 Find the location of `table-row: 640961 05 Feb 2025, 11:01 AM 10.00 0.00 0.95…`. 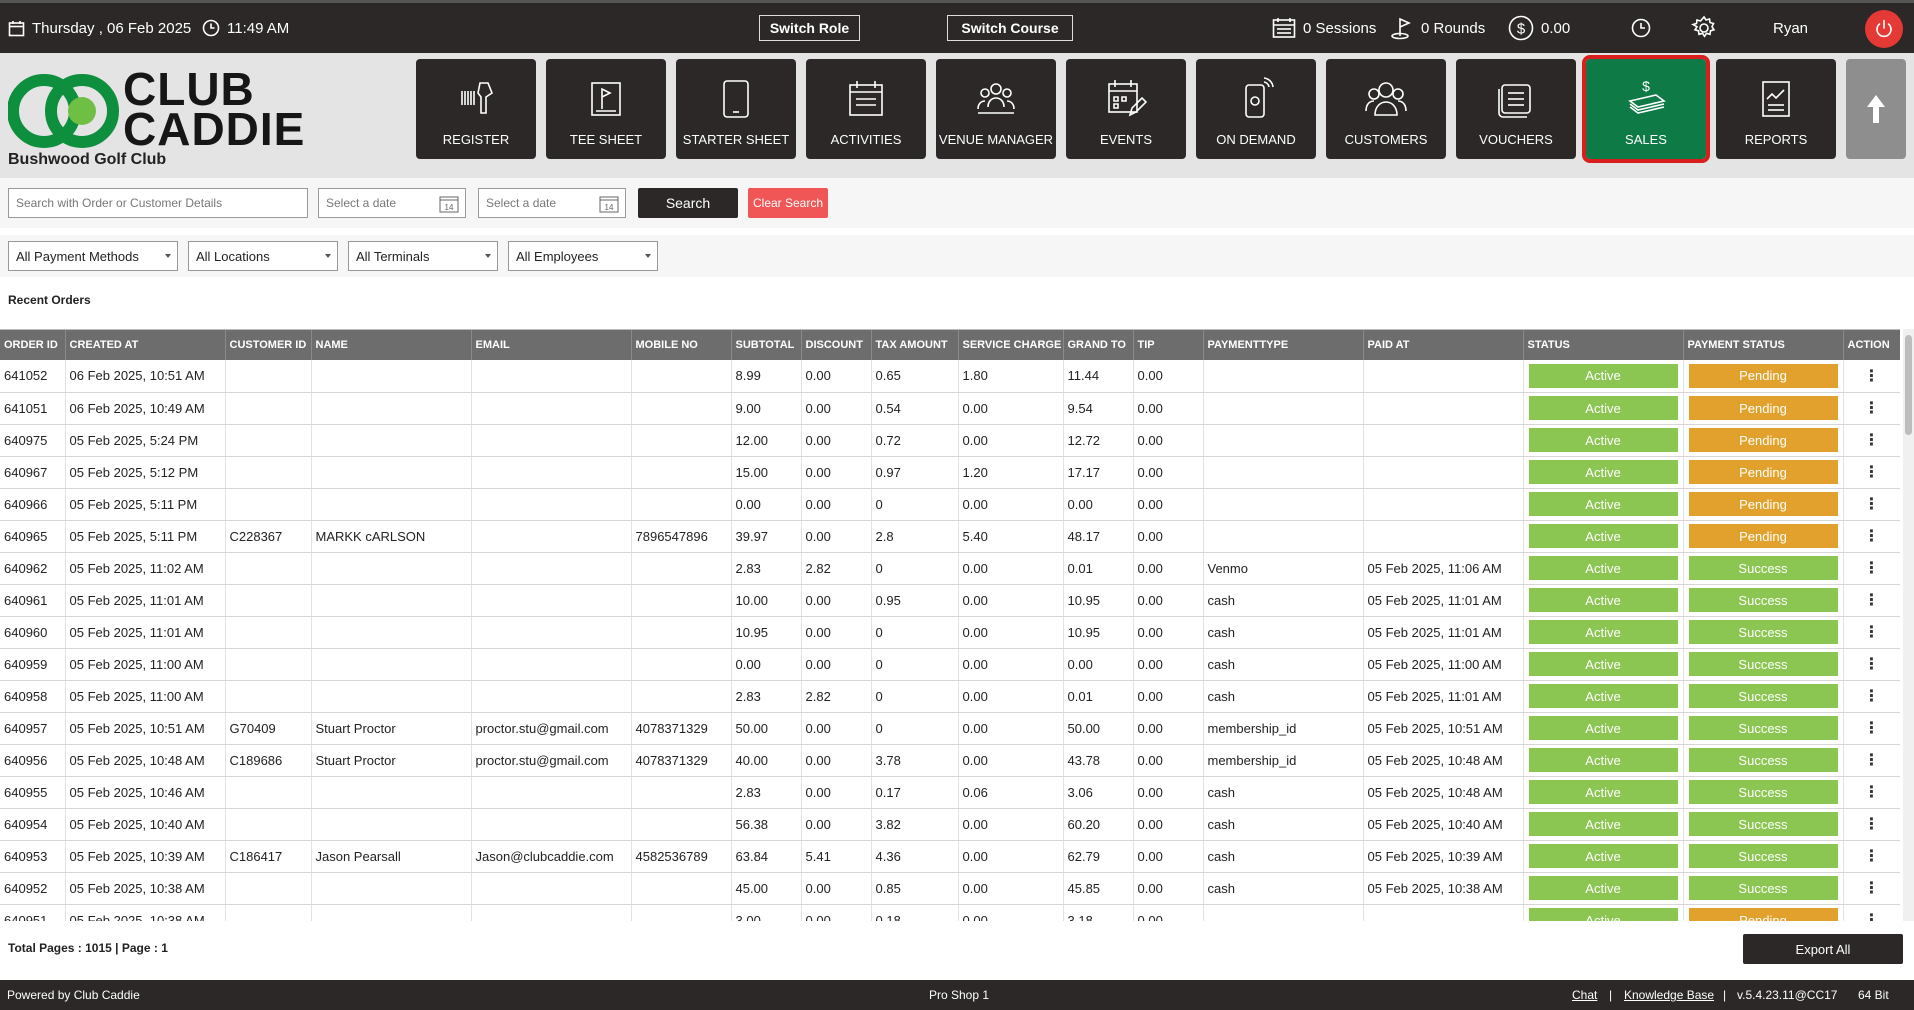

table-row: 640961 05 Feb 2025, 11:01 AM 10.00 0.00 0.95… is located at coordinates (950, 600).